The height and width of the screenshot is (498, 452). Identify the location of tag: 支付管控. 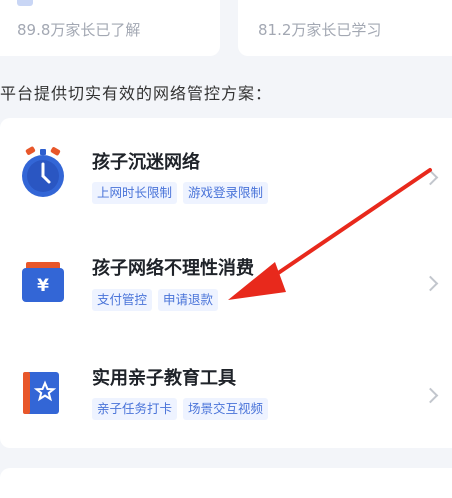
(122, 300).